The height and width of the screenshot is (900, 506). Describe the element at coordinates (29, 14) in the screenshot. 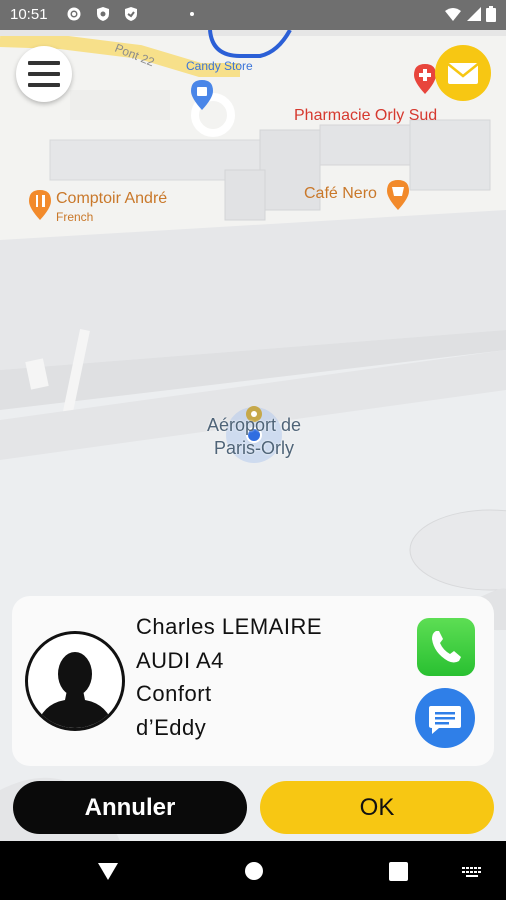

I see `status-time: 10:51` at that location.